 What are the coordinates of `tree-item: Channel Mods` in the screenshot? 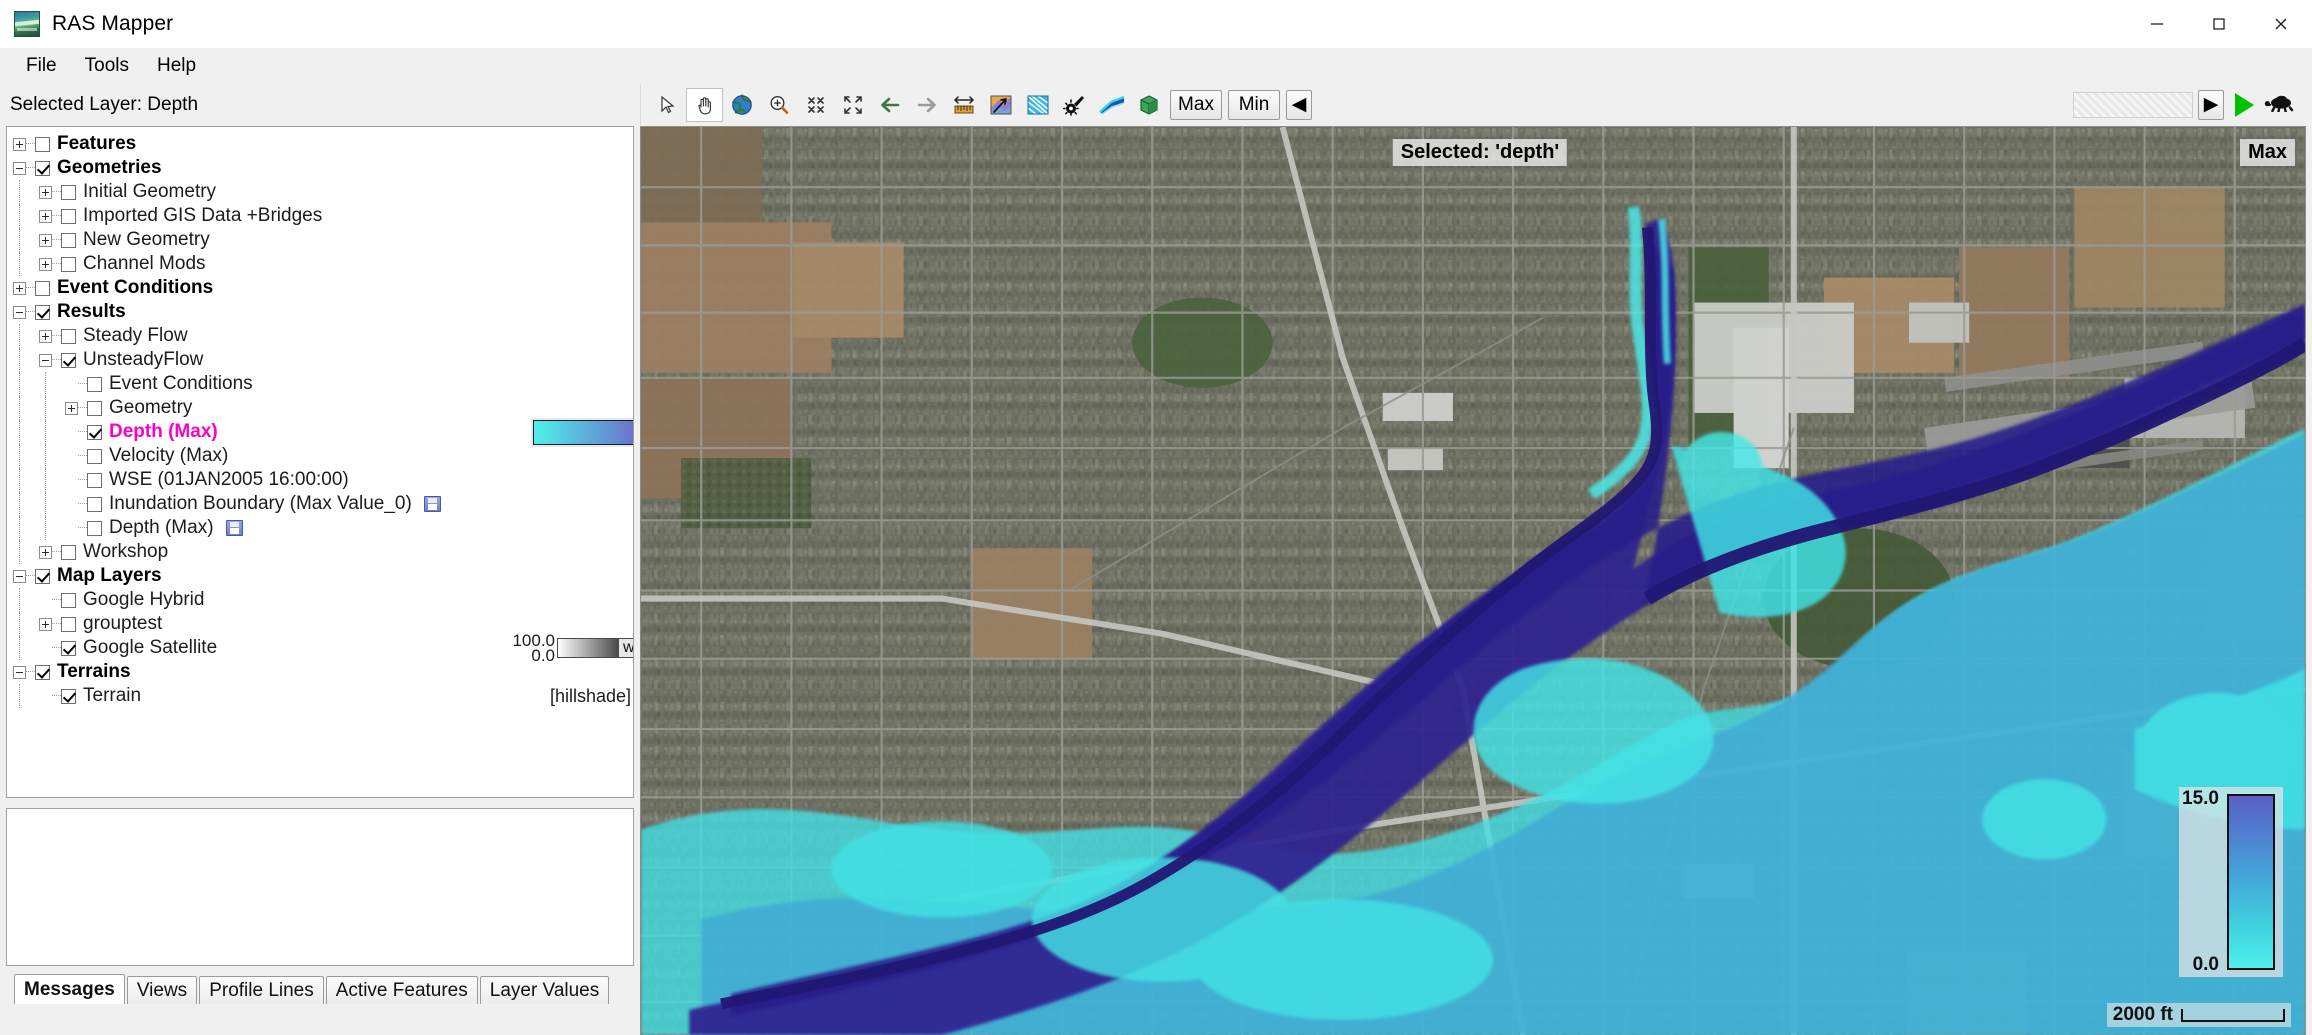 It's located at (323, 264).